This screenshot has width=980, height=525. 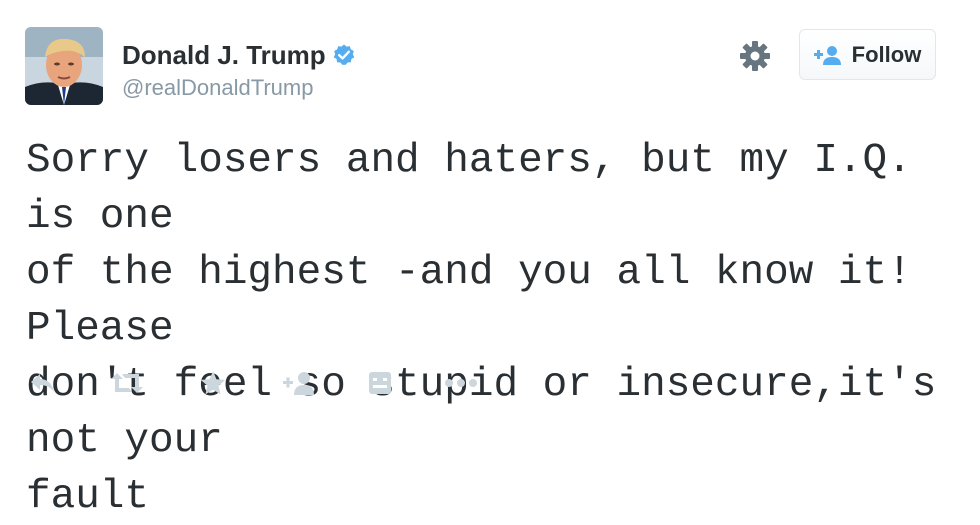 What do you see at coordinates (325, 383) in the screenshot?
I see `tweet-actions` at bounding box center [325, 383].